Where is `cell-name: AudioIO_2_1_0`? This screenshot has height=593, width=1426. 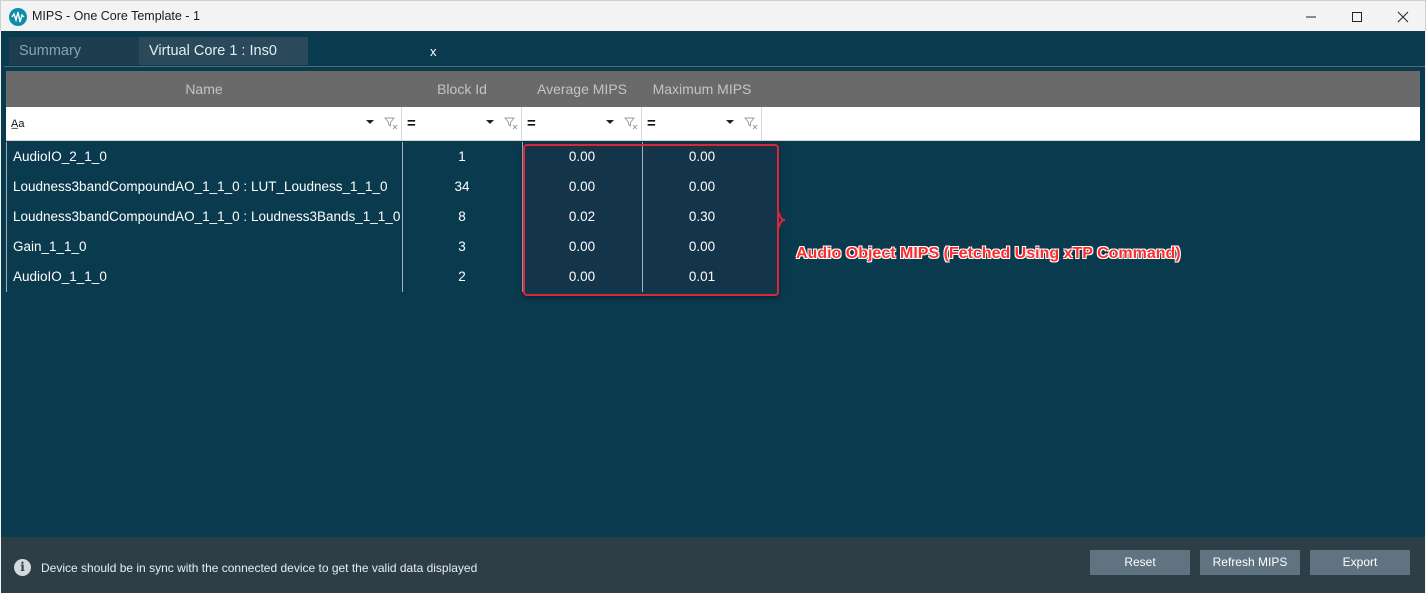 cell-name: AudioIO_2_1_0 is located at coordinates (60, 156).